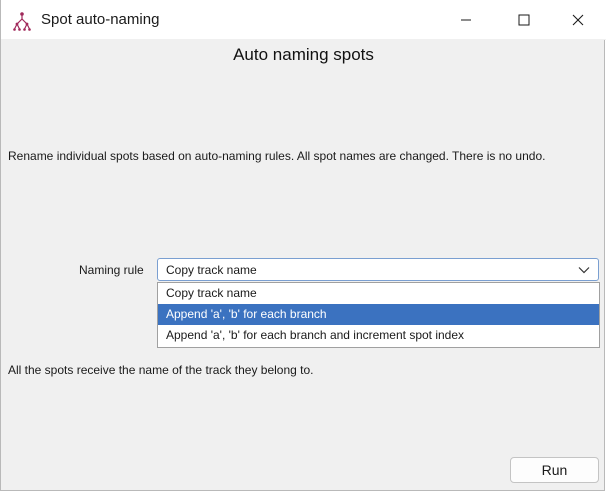 Image resolution: width=607 pixels, height=491 pixels. Describe the element at coordinates (211, 269) in the screenshot. I see `naming-rule-selected-value: Copy track name` at that location.